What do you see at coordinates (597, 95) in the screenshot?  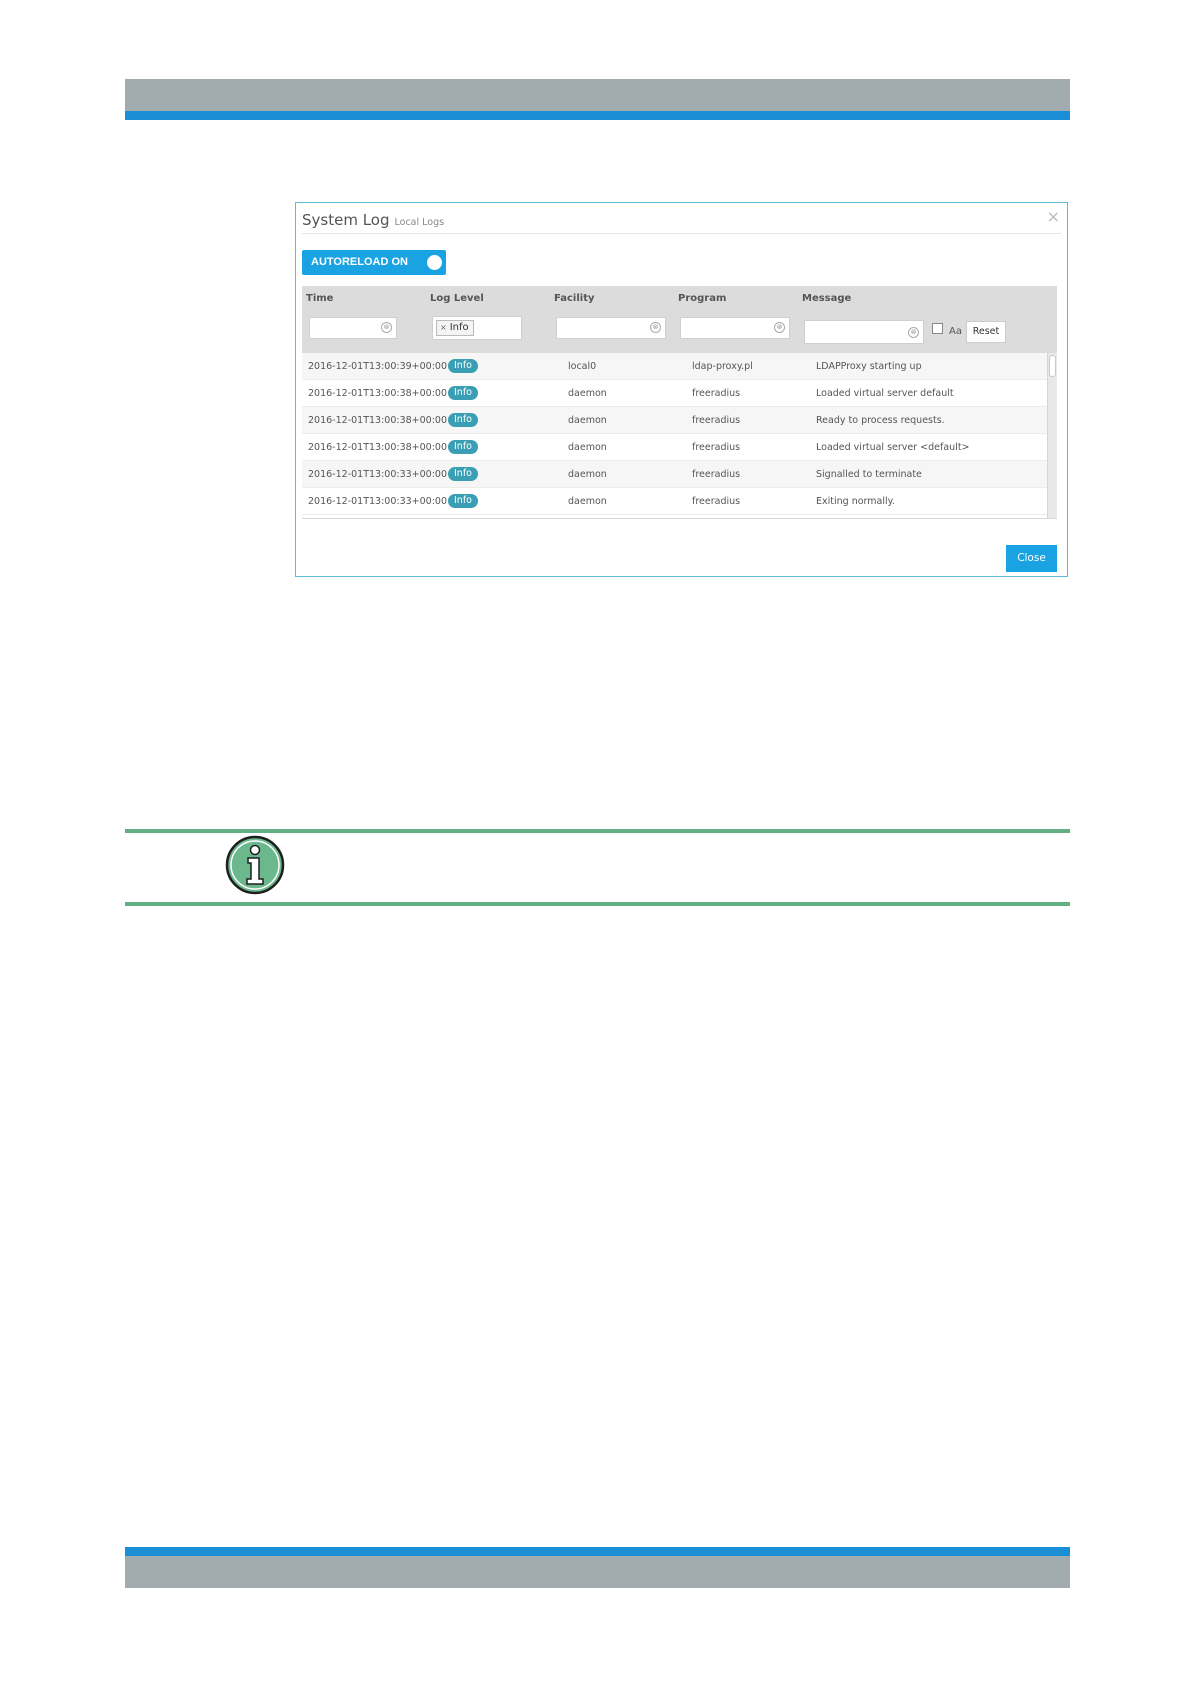 I see `page-header-band` at bounding box center [597, 95].